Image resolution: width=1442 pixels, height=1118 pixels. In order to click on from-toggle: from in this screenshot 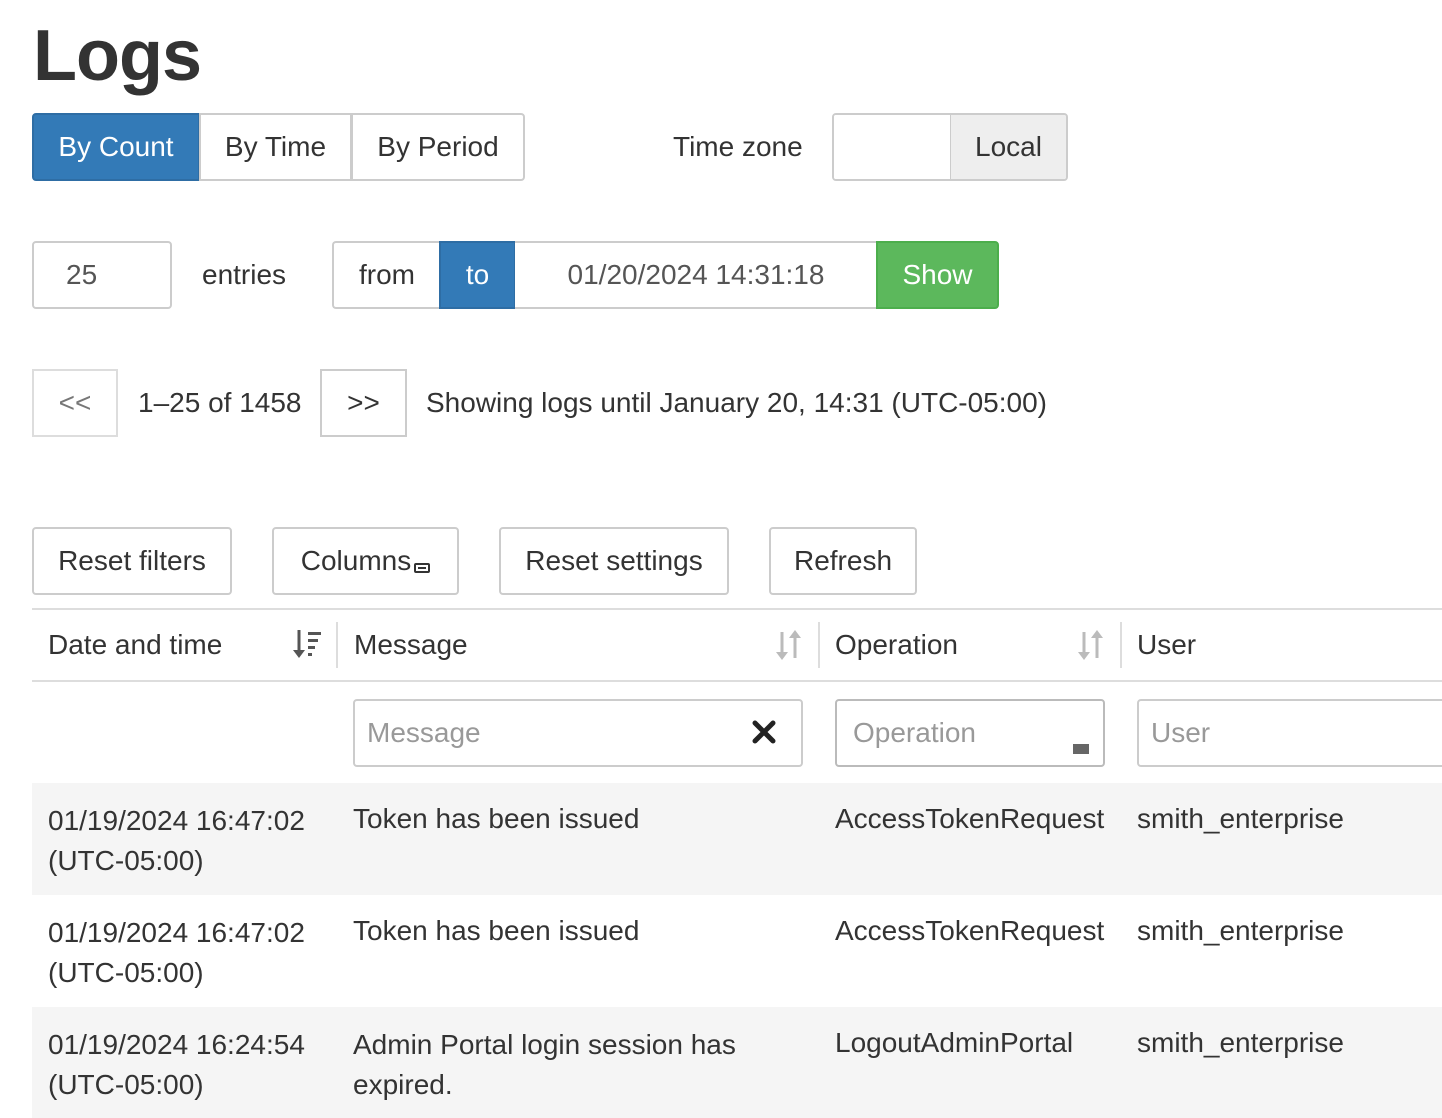, I will do `click(386, 275)`.